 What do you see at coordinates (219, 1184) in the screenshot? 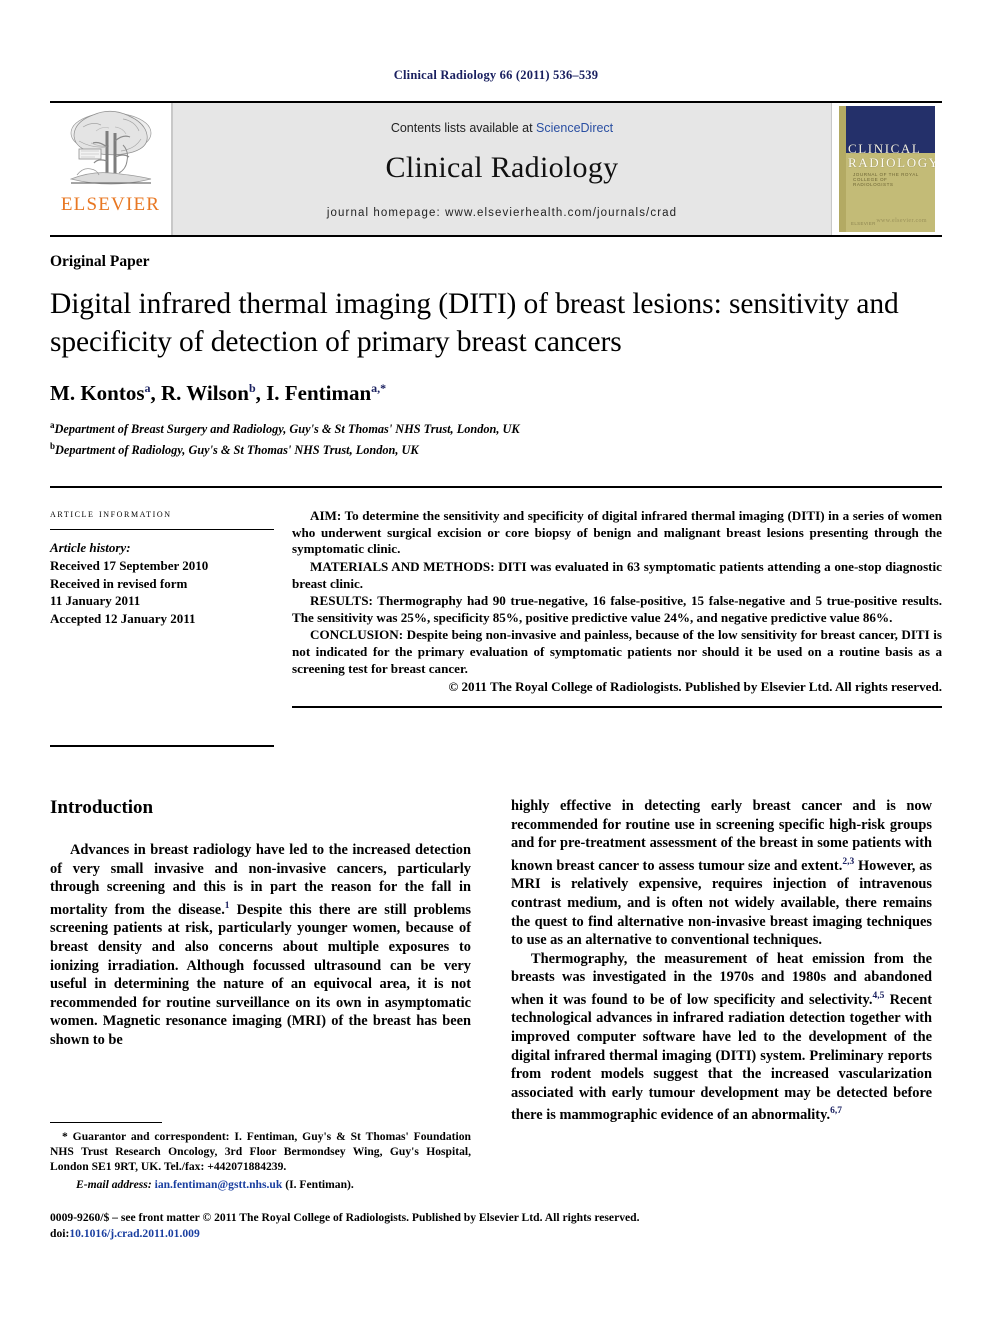
I see `footnote-email-link: ian.fentiman@gstt.nhs.uk` at bounding box center [219, 1184].